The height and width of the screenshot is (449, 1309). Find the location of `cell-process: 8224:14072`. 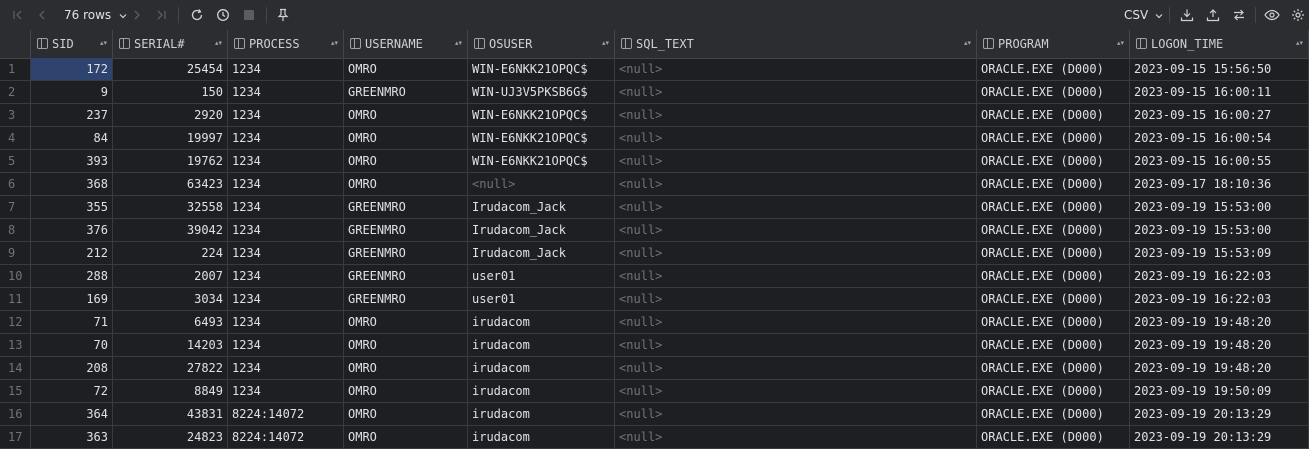

cell-process: 8224:14072 is located at coordinates (286, 414).